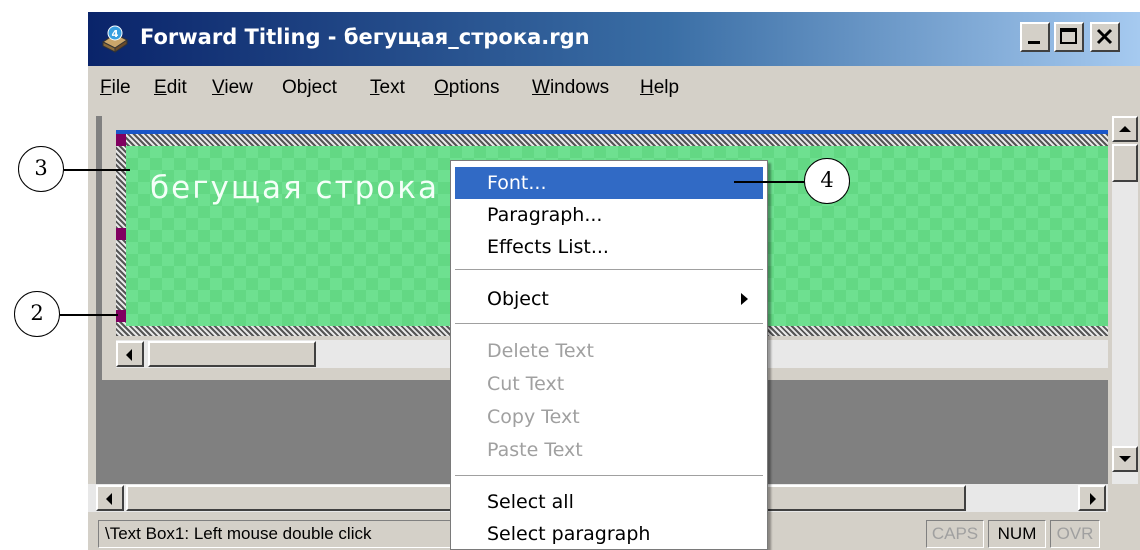 This screenshot has height=550, width=1140. I want to click on scroll-right-button, so click(1092, 498).